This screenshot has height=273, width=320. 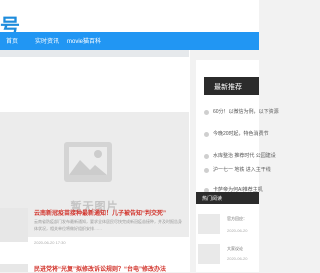 I want to click on site-header: 号, so click(x=129, y=19).